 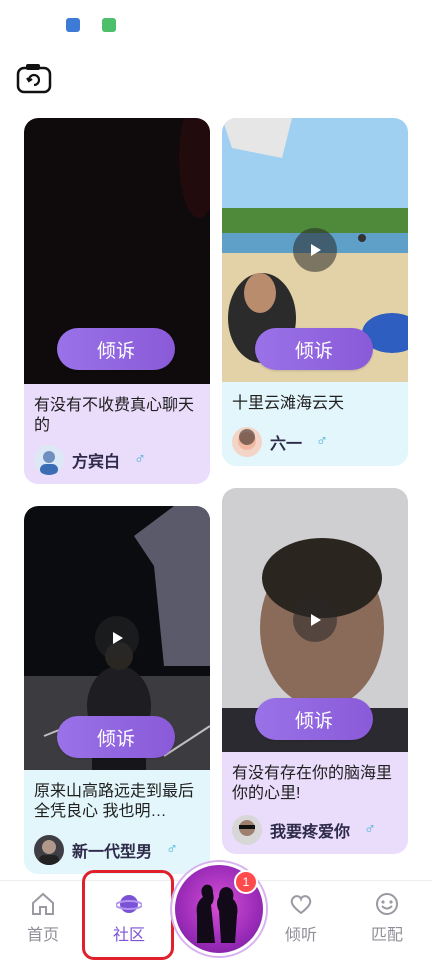 What do you see at coordinates (310, 830) in the screenshot?
I see `author-name: 我要疼爱你` at bounding box center [310, 830].